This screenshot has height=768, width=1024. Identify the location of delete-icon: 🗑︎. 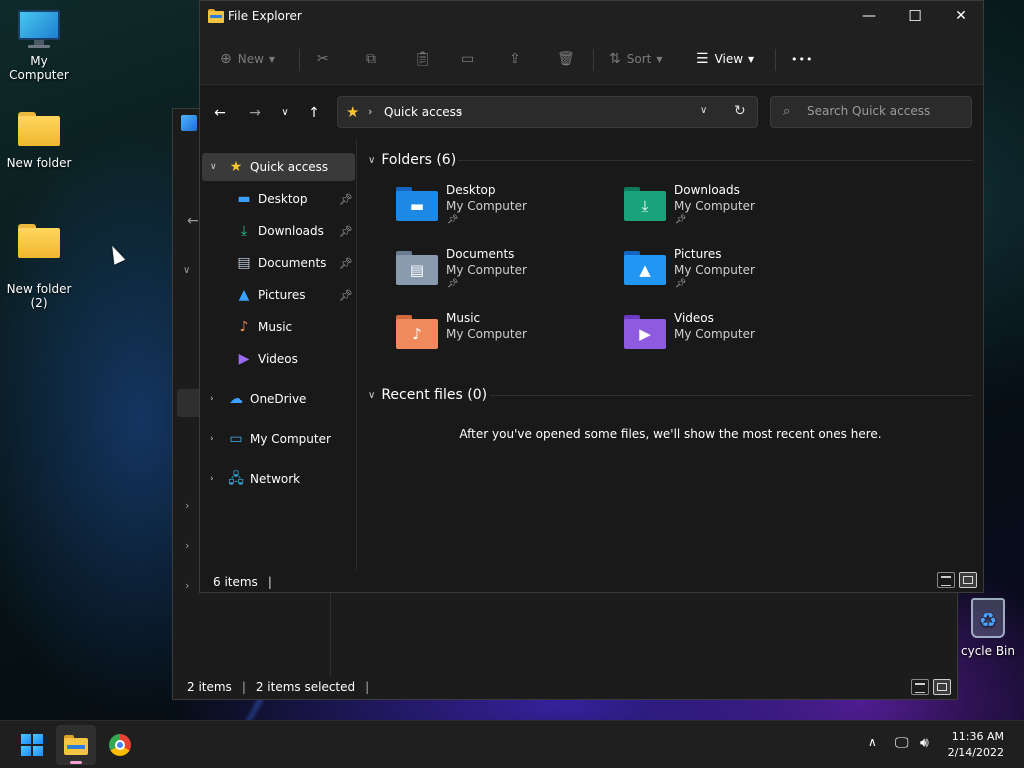
(566, 59).